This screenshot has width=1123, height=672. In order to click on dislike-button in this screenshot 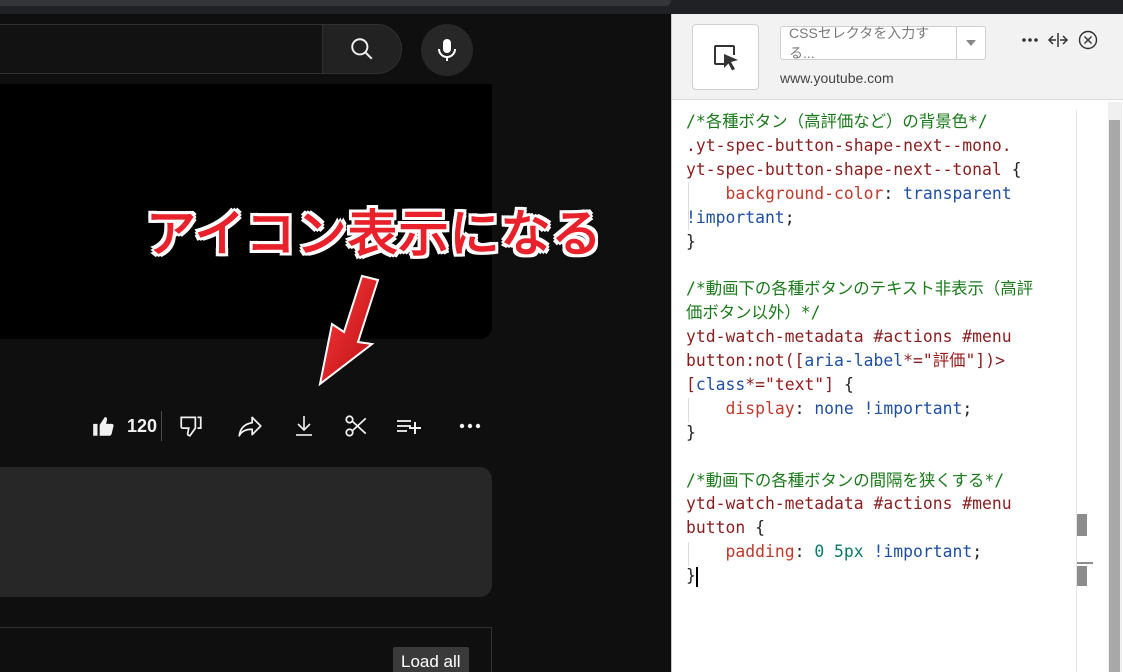, I will do `click(191, 426)`.